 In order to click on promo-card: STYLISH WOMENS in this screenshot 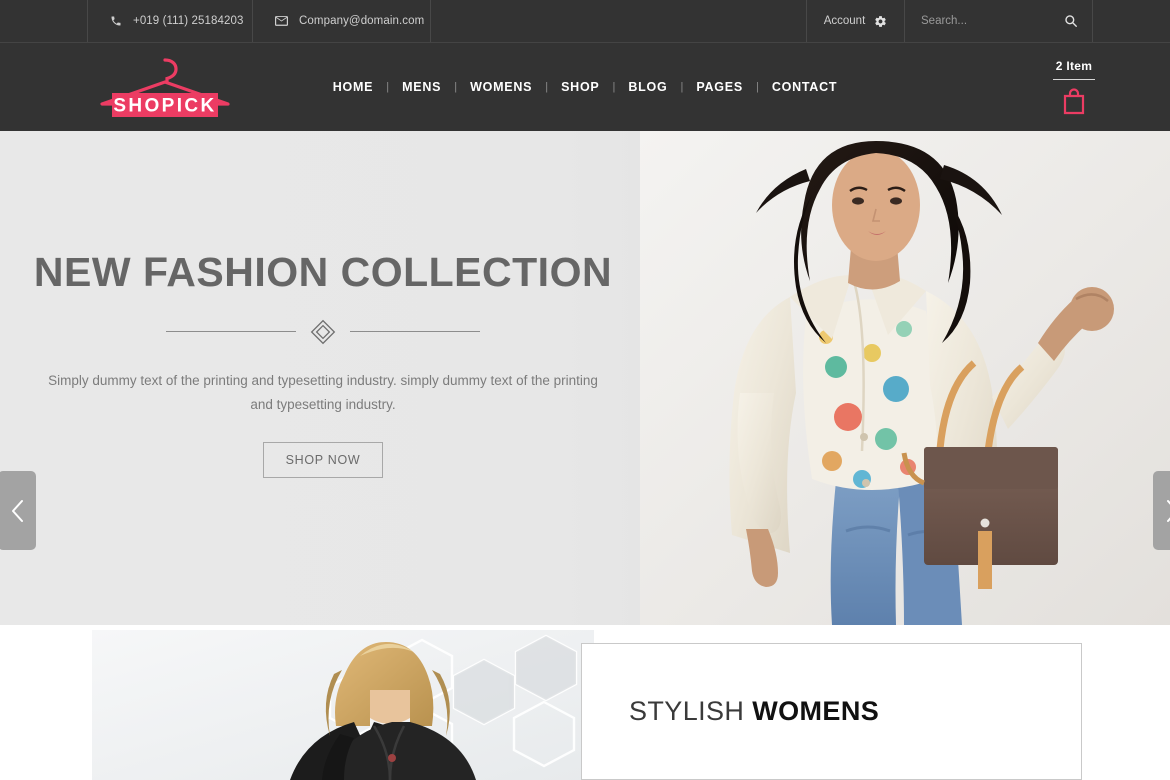, I will do `click(831, 711)`.